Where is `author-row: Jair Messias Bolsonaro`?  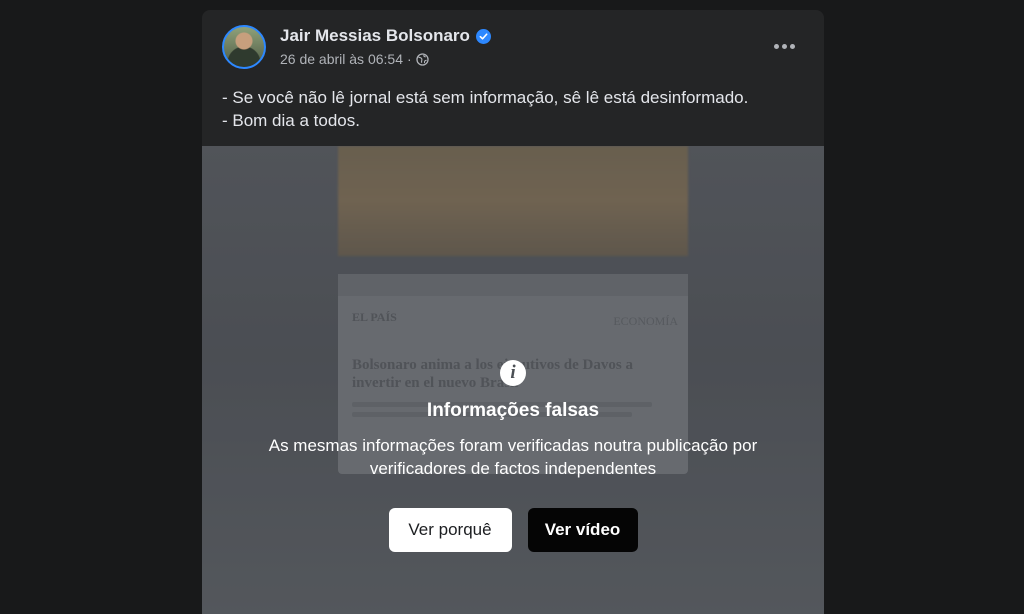 author-row: Jair Messias Bolsonaro is located at coordinates (385, 36).